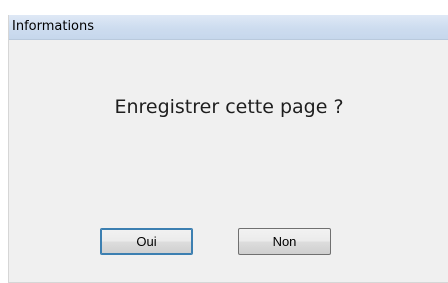 This screenshot has height=283, width=448. I want to click on dialog-message: Enregistrer cette page ?, so click(229, 107).